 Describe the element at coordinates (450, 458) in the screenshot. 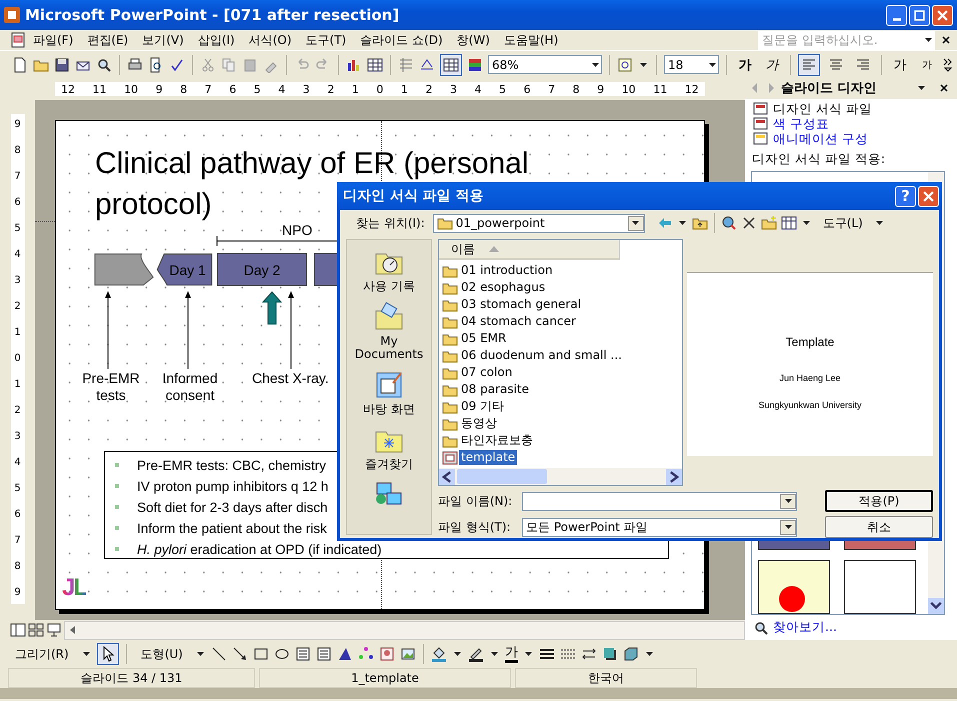

I see `presentation-icon` at that location.